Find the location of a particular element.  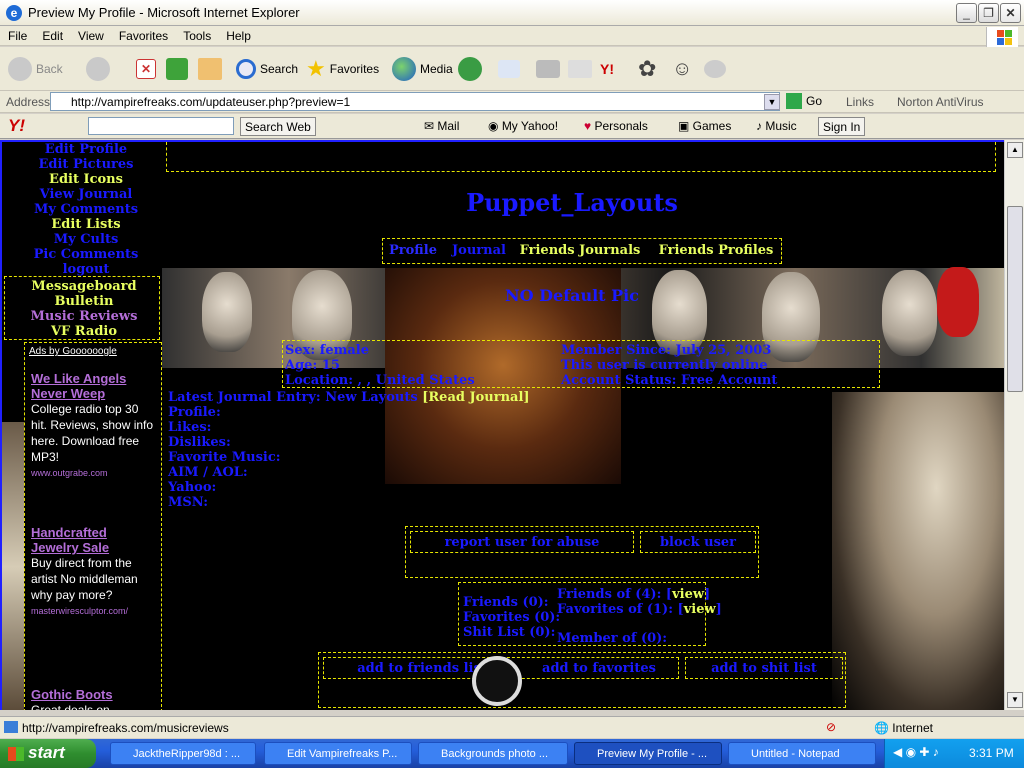

sidebar-item-edit-pictures: Edit Pictures is located at coordinates (86, 164).